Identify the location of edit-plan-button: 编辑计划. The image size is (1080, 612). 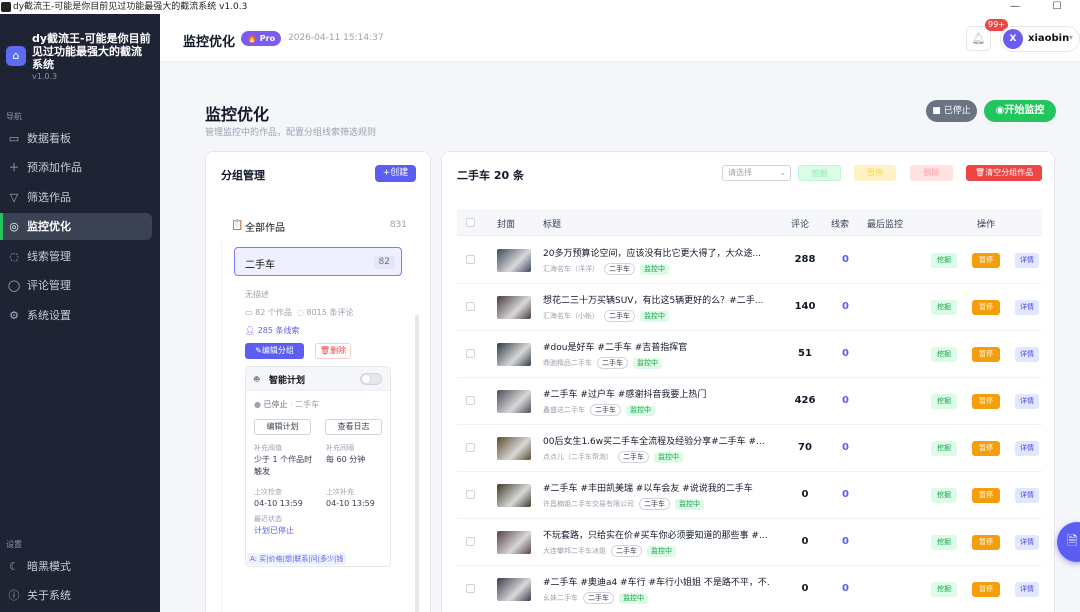
(282, 427).